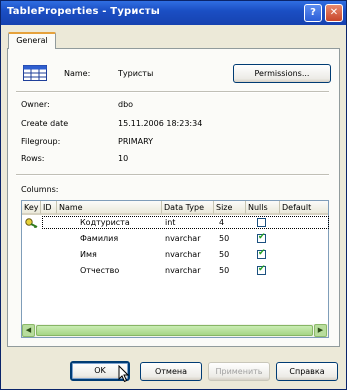 This screenshot has height=390, width=347. What do you see at coordinates (45, 123) in the screenshot?
I see `create-date-label: Create date` at bounding box center [45, 123].